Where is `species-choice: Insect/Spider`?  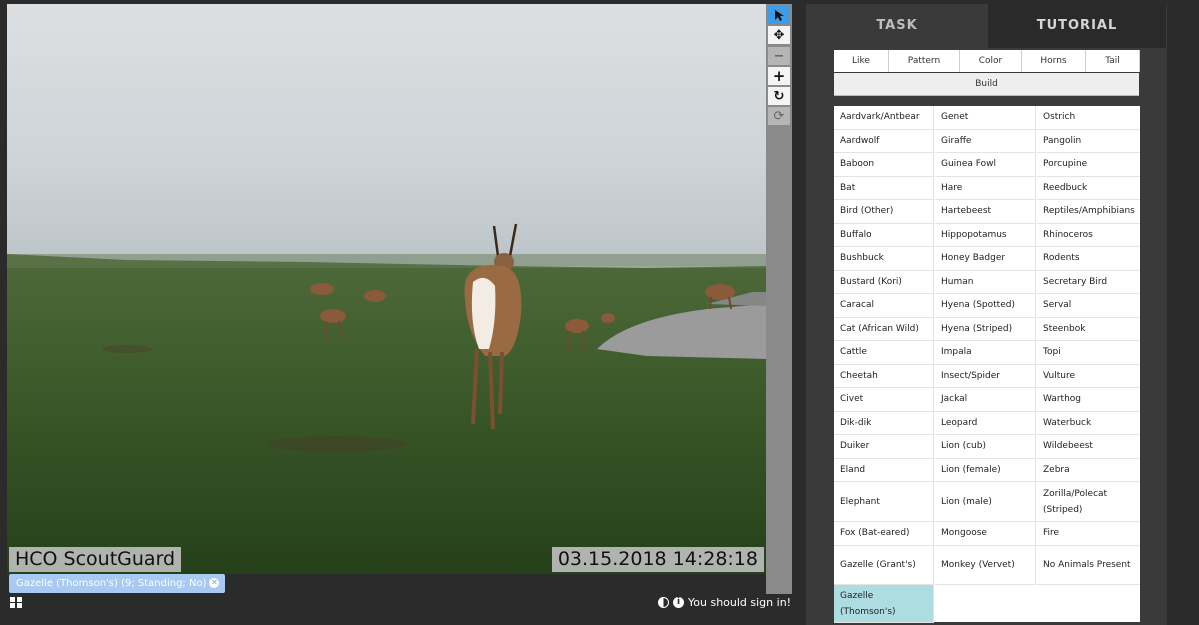
species-choice: Insect/Spider is located at coordinates (985, 376).